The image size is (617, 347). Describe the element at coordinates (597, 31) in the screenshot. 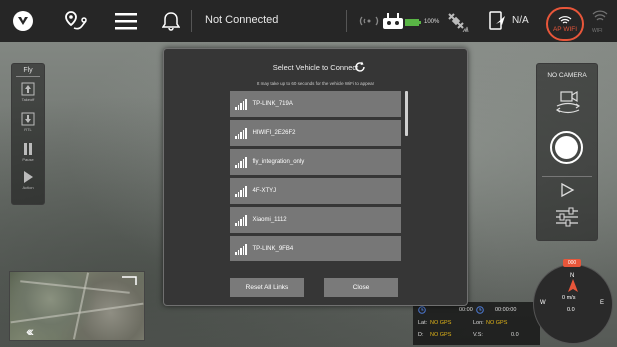

I see `wifi-label: WIFI` at that location.